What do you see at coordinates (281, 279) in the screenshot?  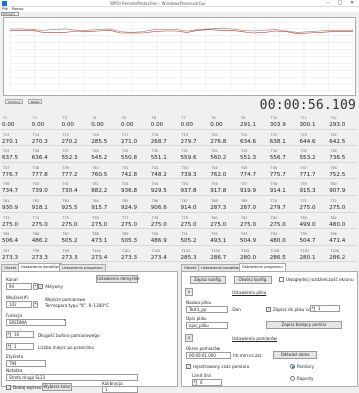 I see `uwzglednij-checkbox` at bounding box center [281, 279].